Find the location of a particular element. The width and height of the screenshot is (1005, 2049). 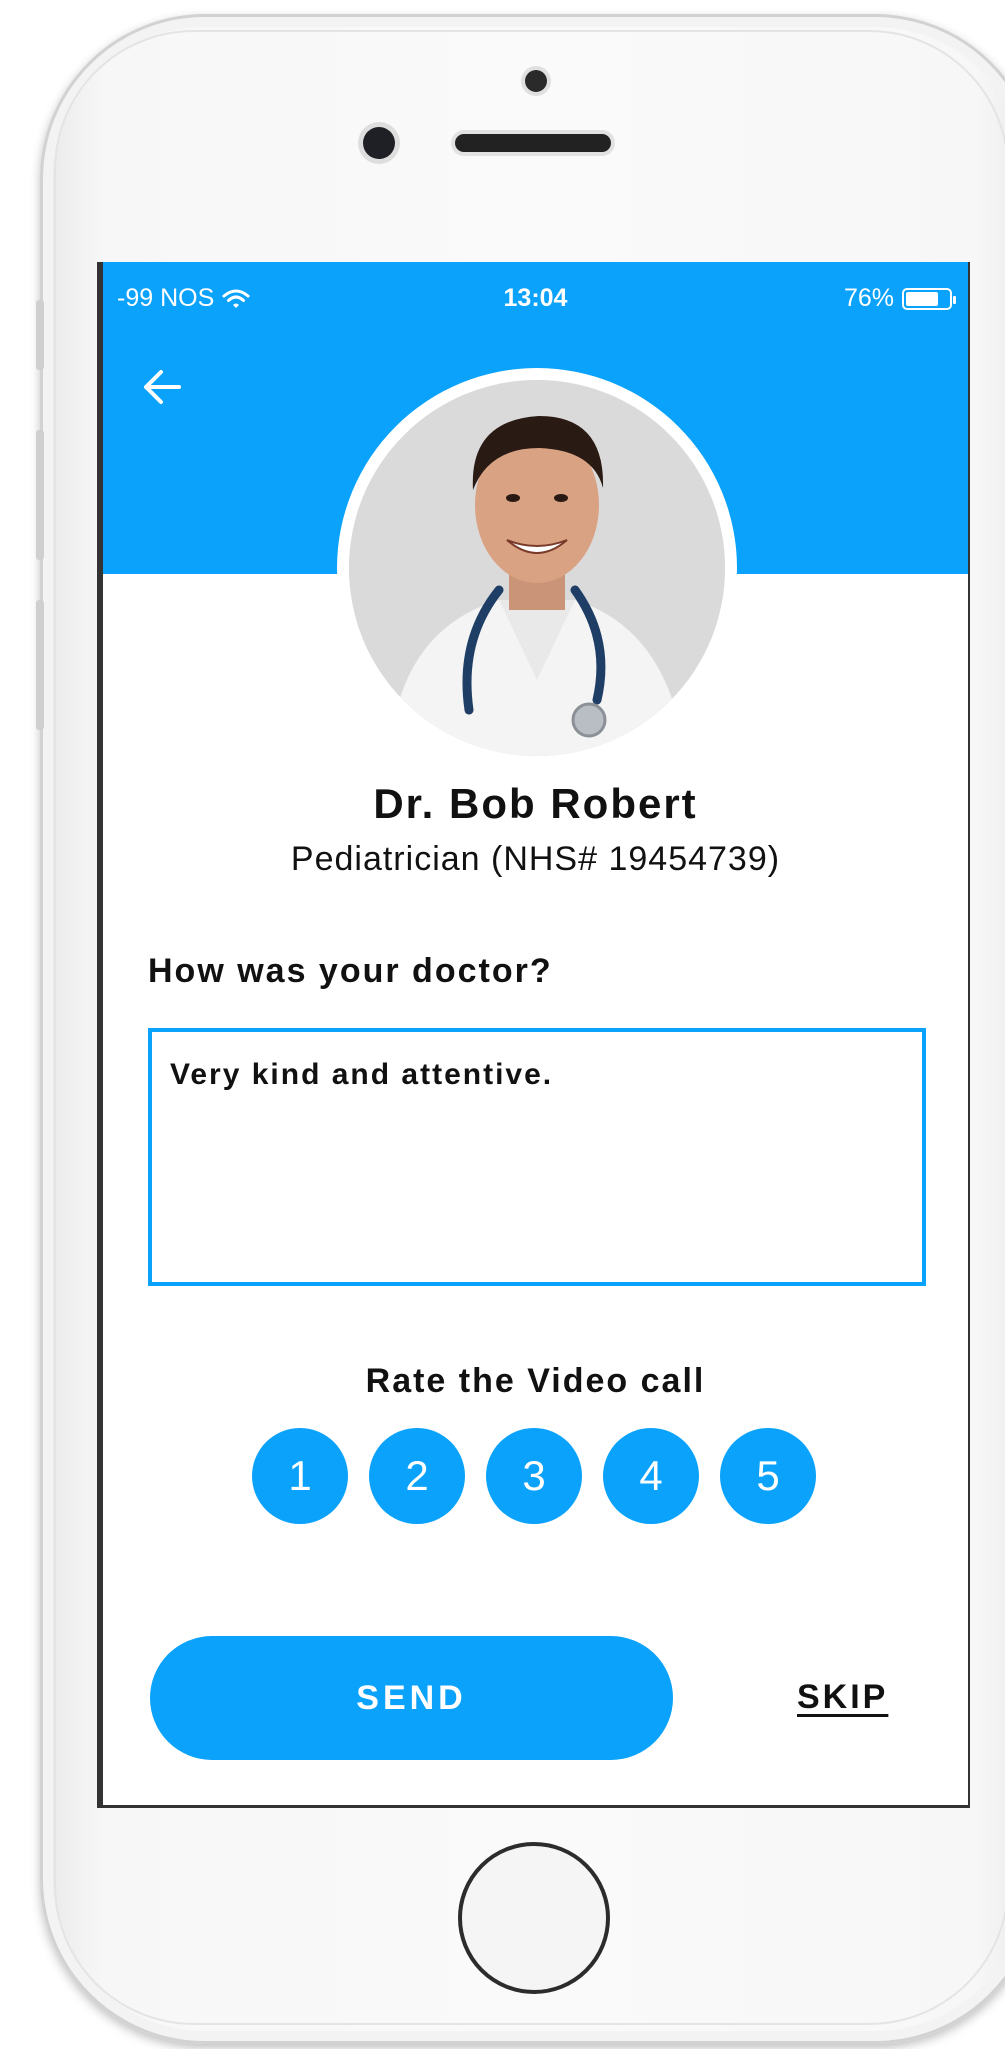

rating-option-3: 3 is located at coordinates (534, 1476).